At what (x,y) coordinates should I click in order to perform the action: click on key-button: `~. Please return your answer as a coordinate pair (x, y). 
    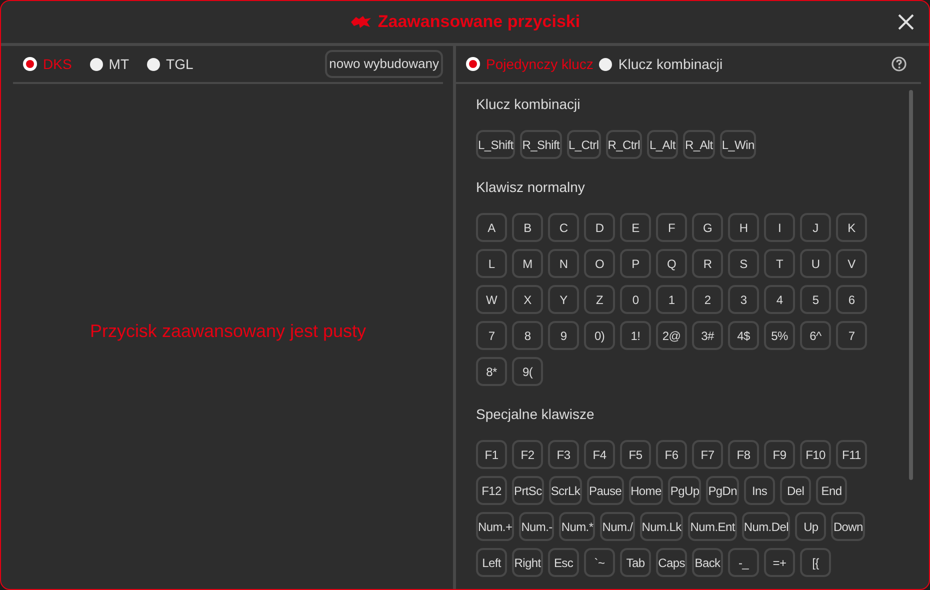
    Looking at the image, I should click on (599, 562).